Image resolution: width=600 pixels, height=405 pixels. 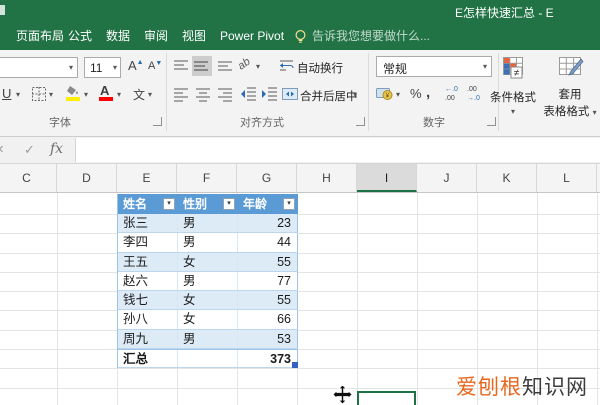 I want to click on formula-input, so click(x=337, y=150).